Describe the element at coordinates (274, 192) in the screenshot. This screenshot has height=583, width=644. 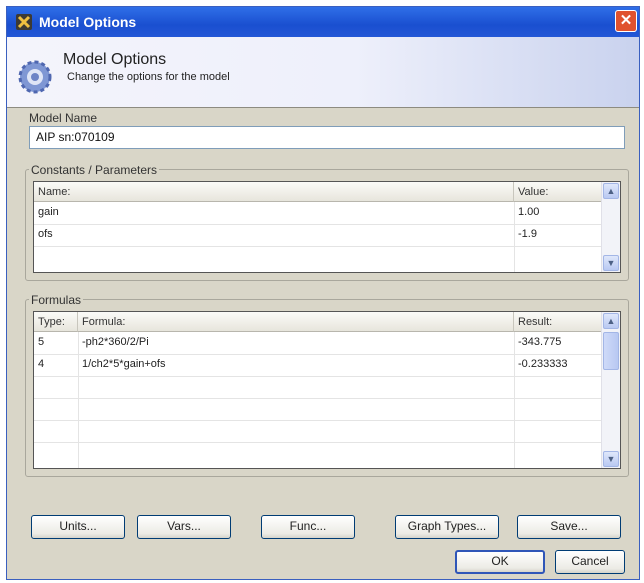
I see `column-header-name: Name:` at that location.